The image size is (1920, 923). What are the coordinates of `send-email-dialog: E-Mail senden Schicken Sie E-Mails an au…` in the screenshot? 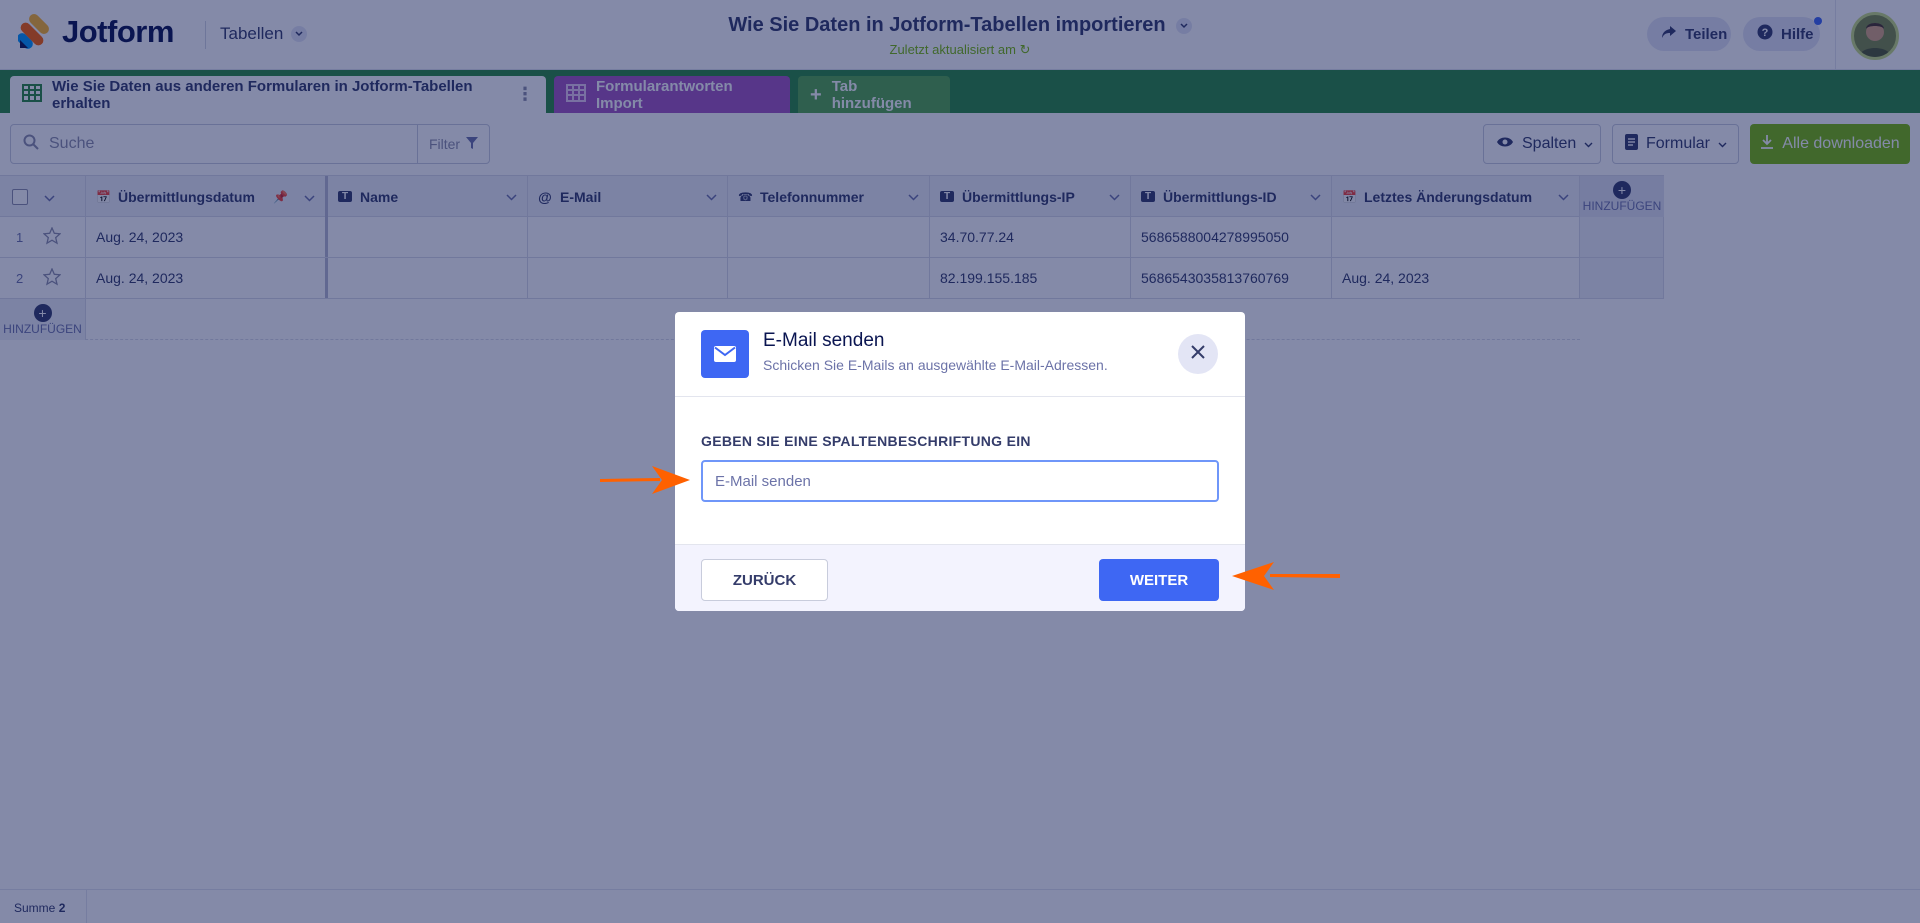 It's located at (960, 461).